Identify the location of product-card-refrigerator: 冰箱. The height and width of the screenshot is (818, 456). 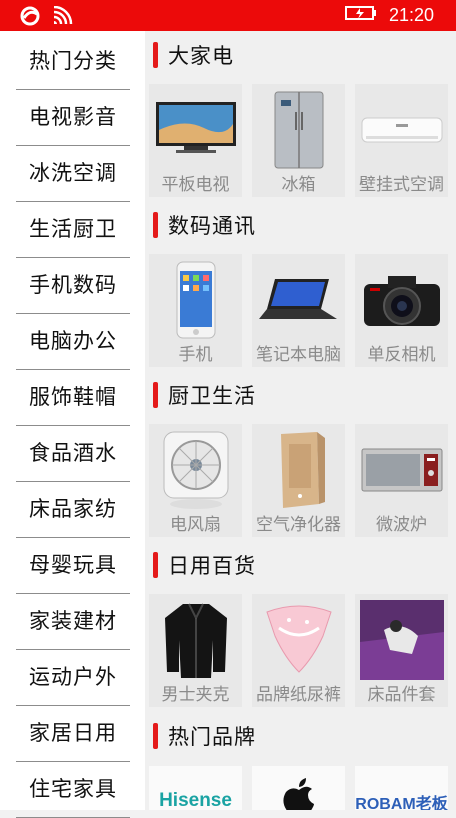
(298, 140).